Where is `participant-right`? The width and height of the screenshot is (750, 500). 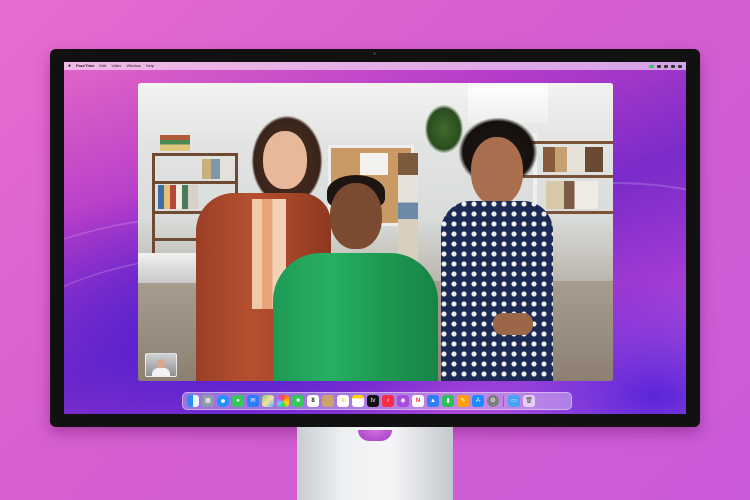
participant-right is located at coordinates (498, 232).